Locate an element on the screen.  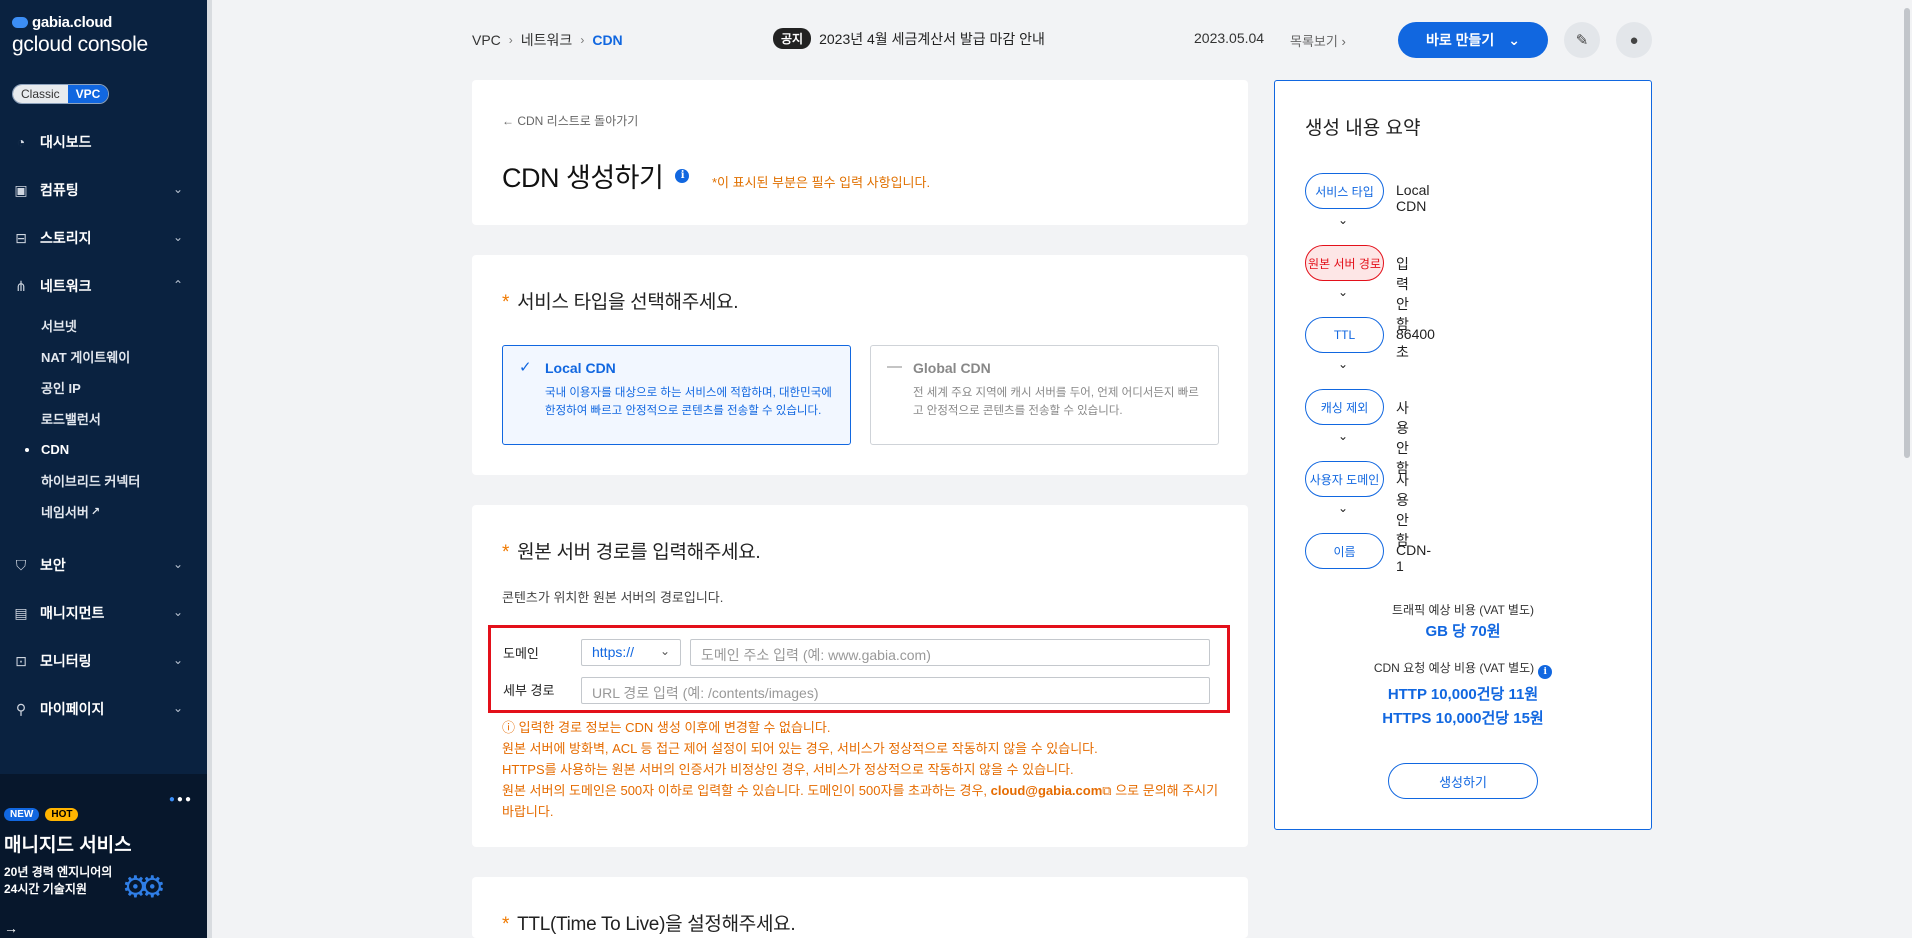
section-title-text: 원본 서버 경로를 입력해주세요. is located at coordinates (639, 552).